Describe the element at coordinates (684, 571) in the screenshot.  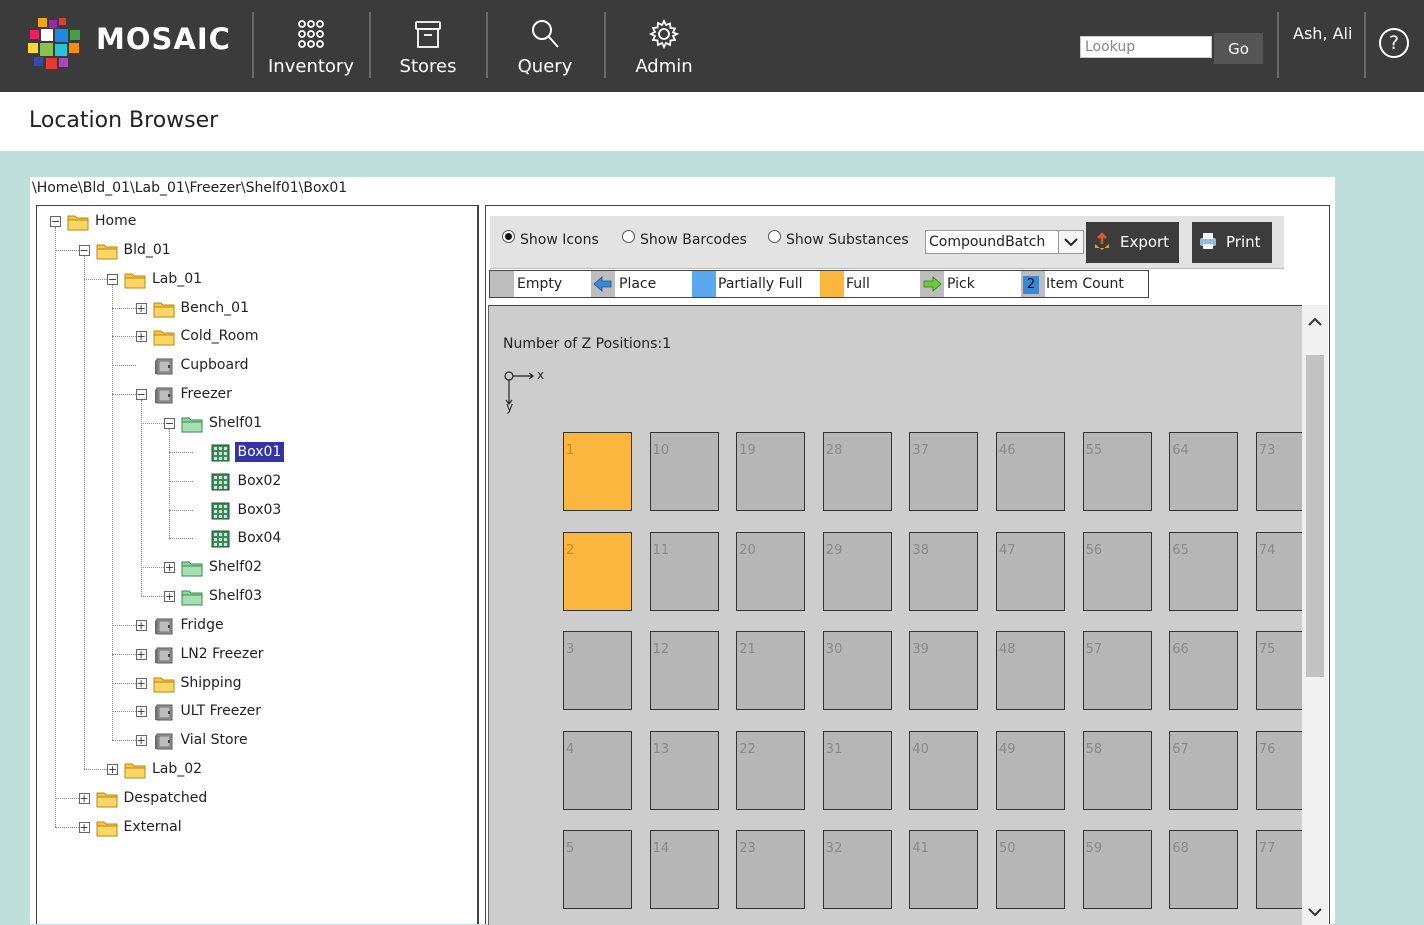
I see `box-position-cell: 11` at that location.